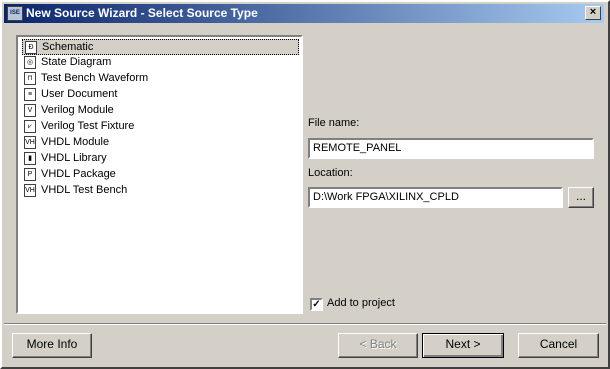 The width and height of the screenshot is (610, 369). Describe the element at coordinates (142, 13) in the screenshot. I see `window-title: New Source Wizard - Select Source Type` at that location.